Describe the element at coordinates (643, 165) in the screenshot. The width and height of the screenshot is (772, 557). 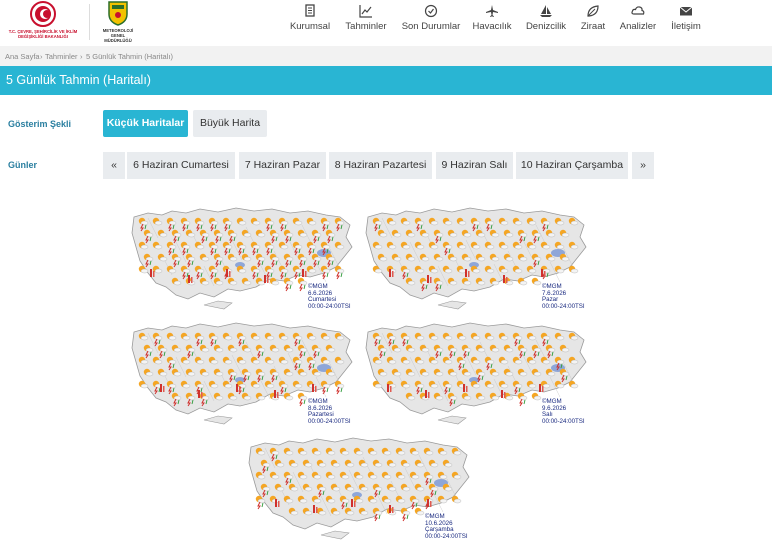
I see `next-day-button: »` at that location.